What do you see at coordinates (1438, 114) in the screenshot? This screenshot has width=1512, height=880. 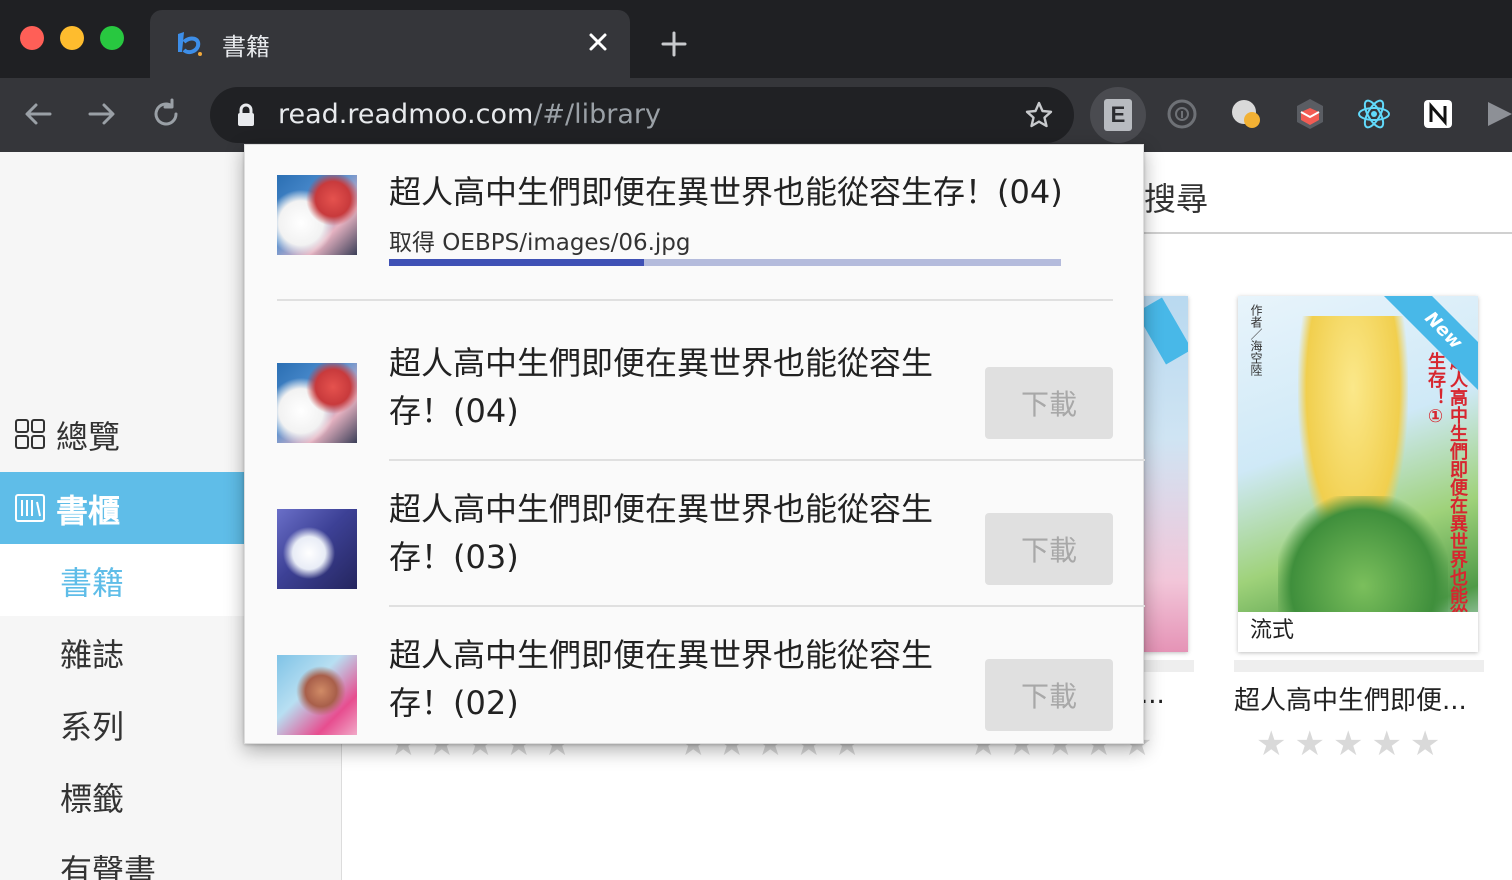 I see `extension-notion-icon` at bounding box center [1438, 114].